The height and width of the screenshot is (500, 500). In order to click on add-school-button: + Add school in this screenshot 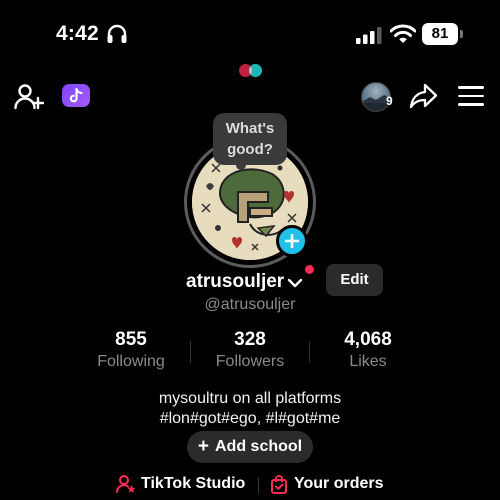, I will do `click(250, 447)`.